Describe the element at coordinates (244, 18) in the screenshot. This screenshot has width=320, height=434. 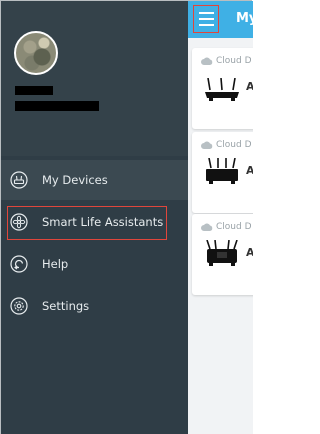
I see `page-title: My` at that location.